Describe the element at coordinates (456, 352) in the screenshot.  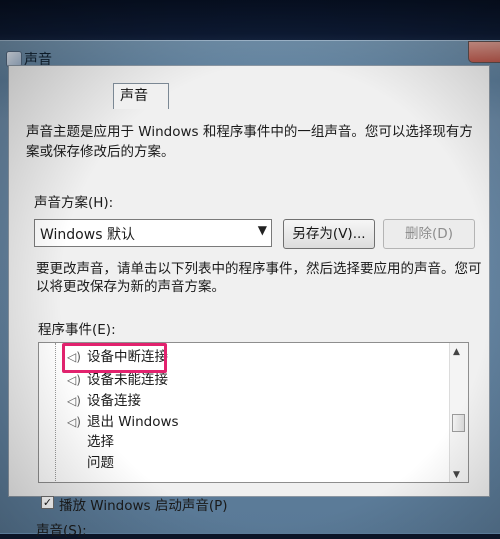
I see `scroll-up-icon: ▲` at that location.